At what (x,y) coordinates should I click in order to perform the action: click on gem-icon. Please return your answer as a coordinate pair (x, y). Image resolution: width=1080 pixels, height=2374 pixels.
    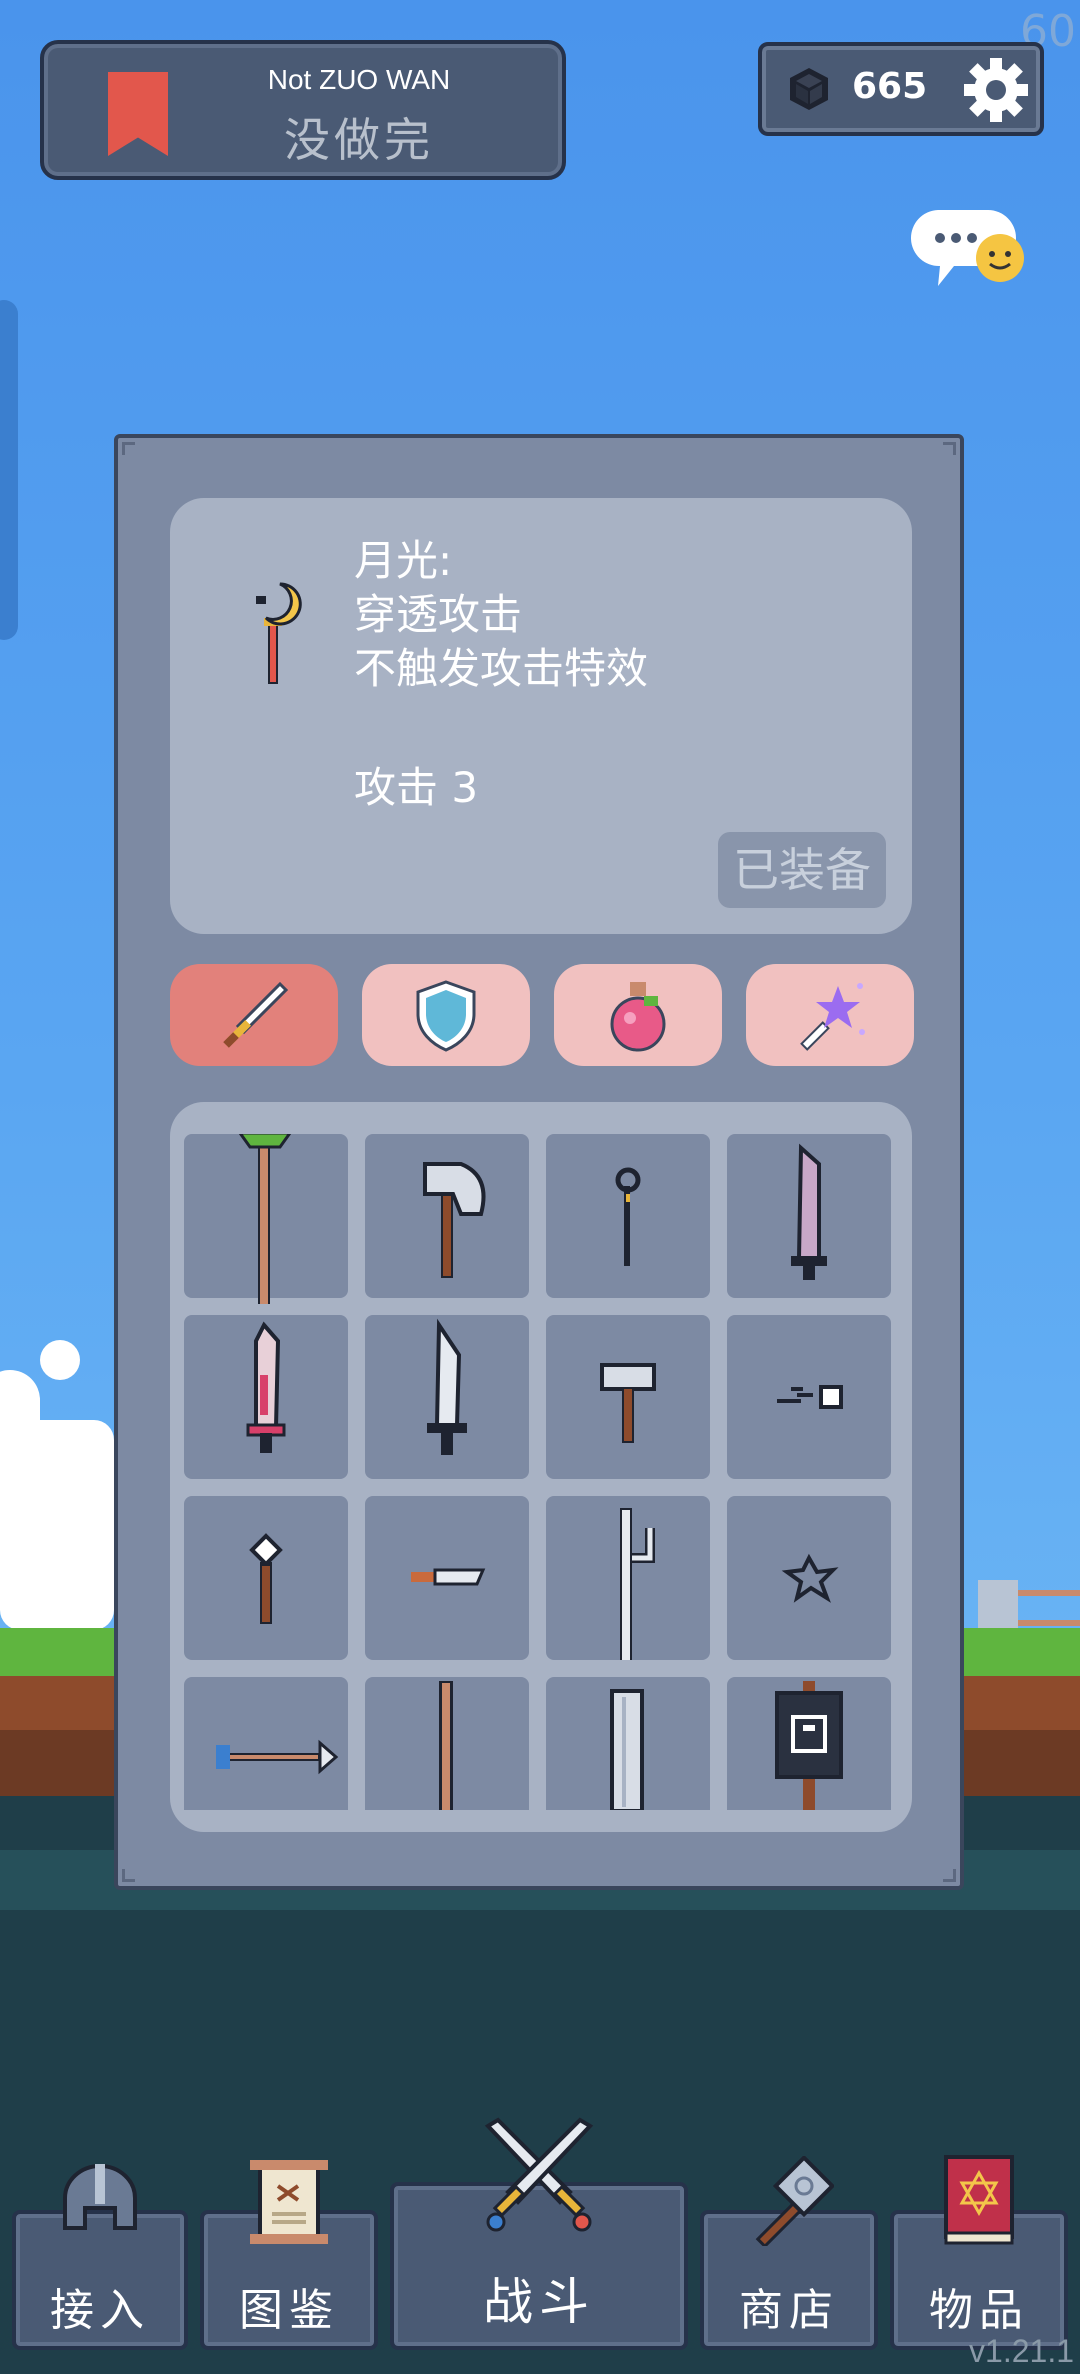
    Looking at the image, I should click on (809, 89).